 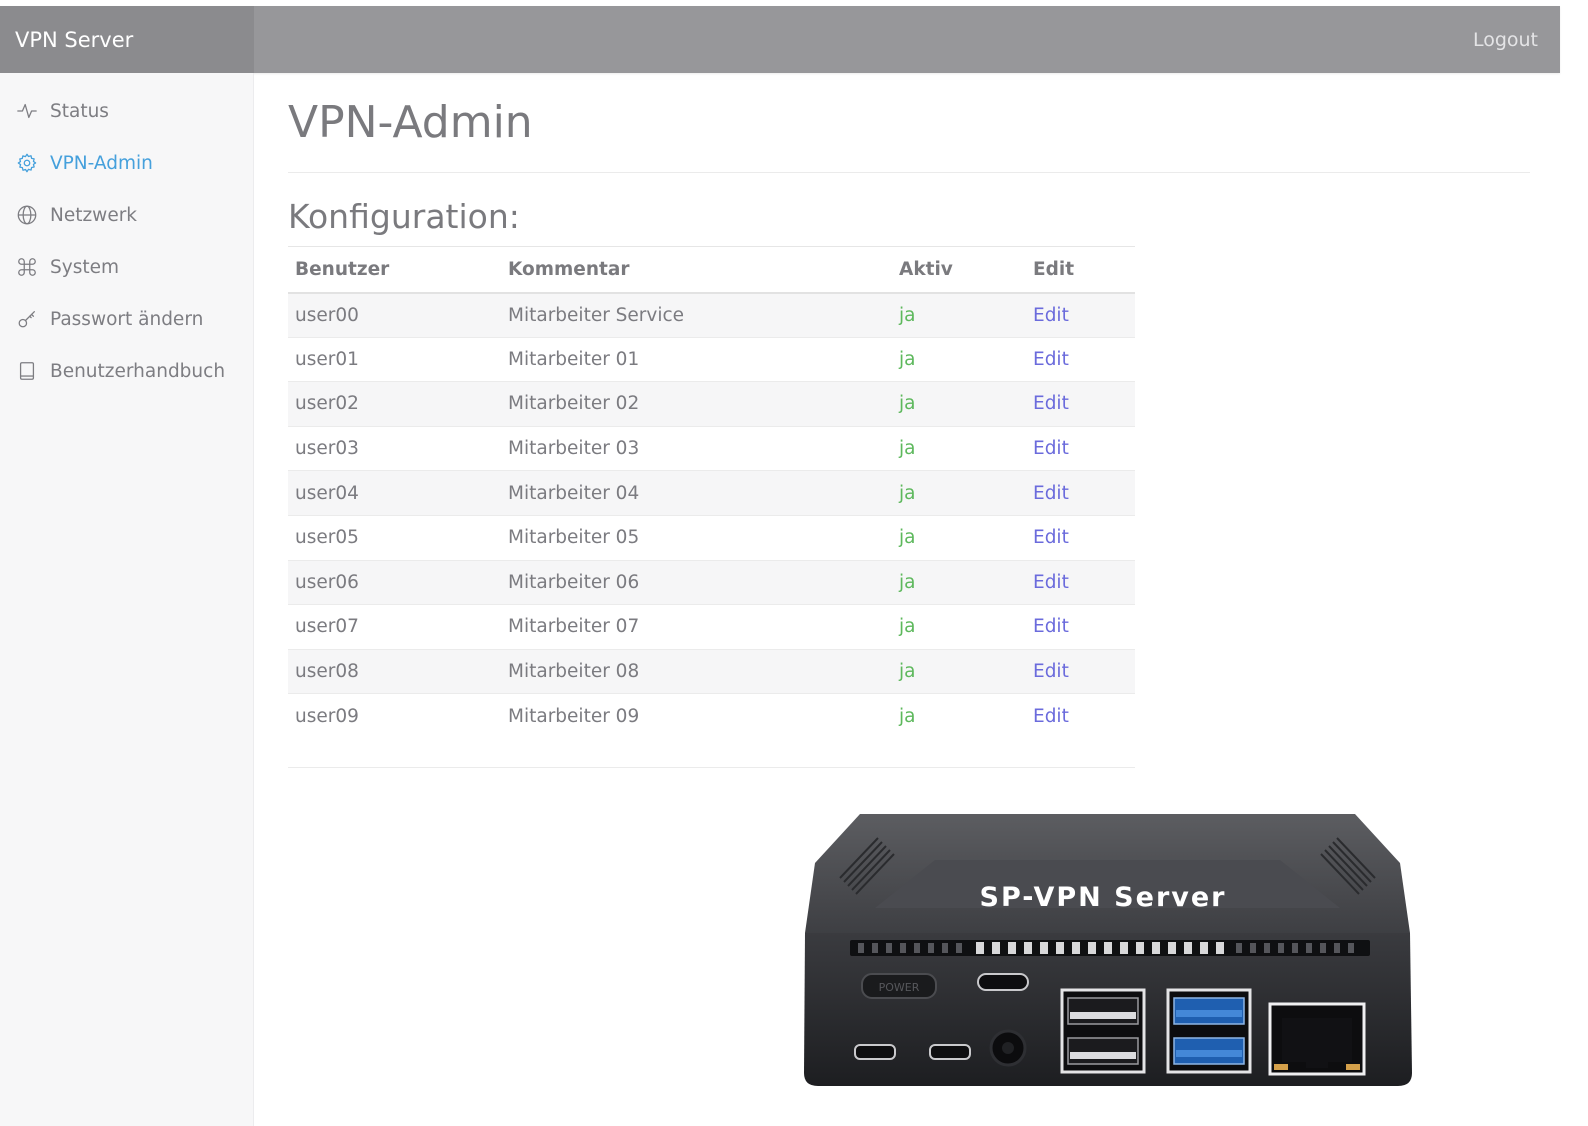 I want to click on table-row: user09 Mitarbeiter 09 ja Edit, so click(x=711, y=716).